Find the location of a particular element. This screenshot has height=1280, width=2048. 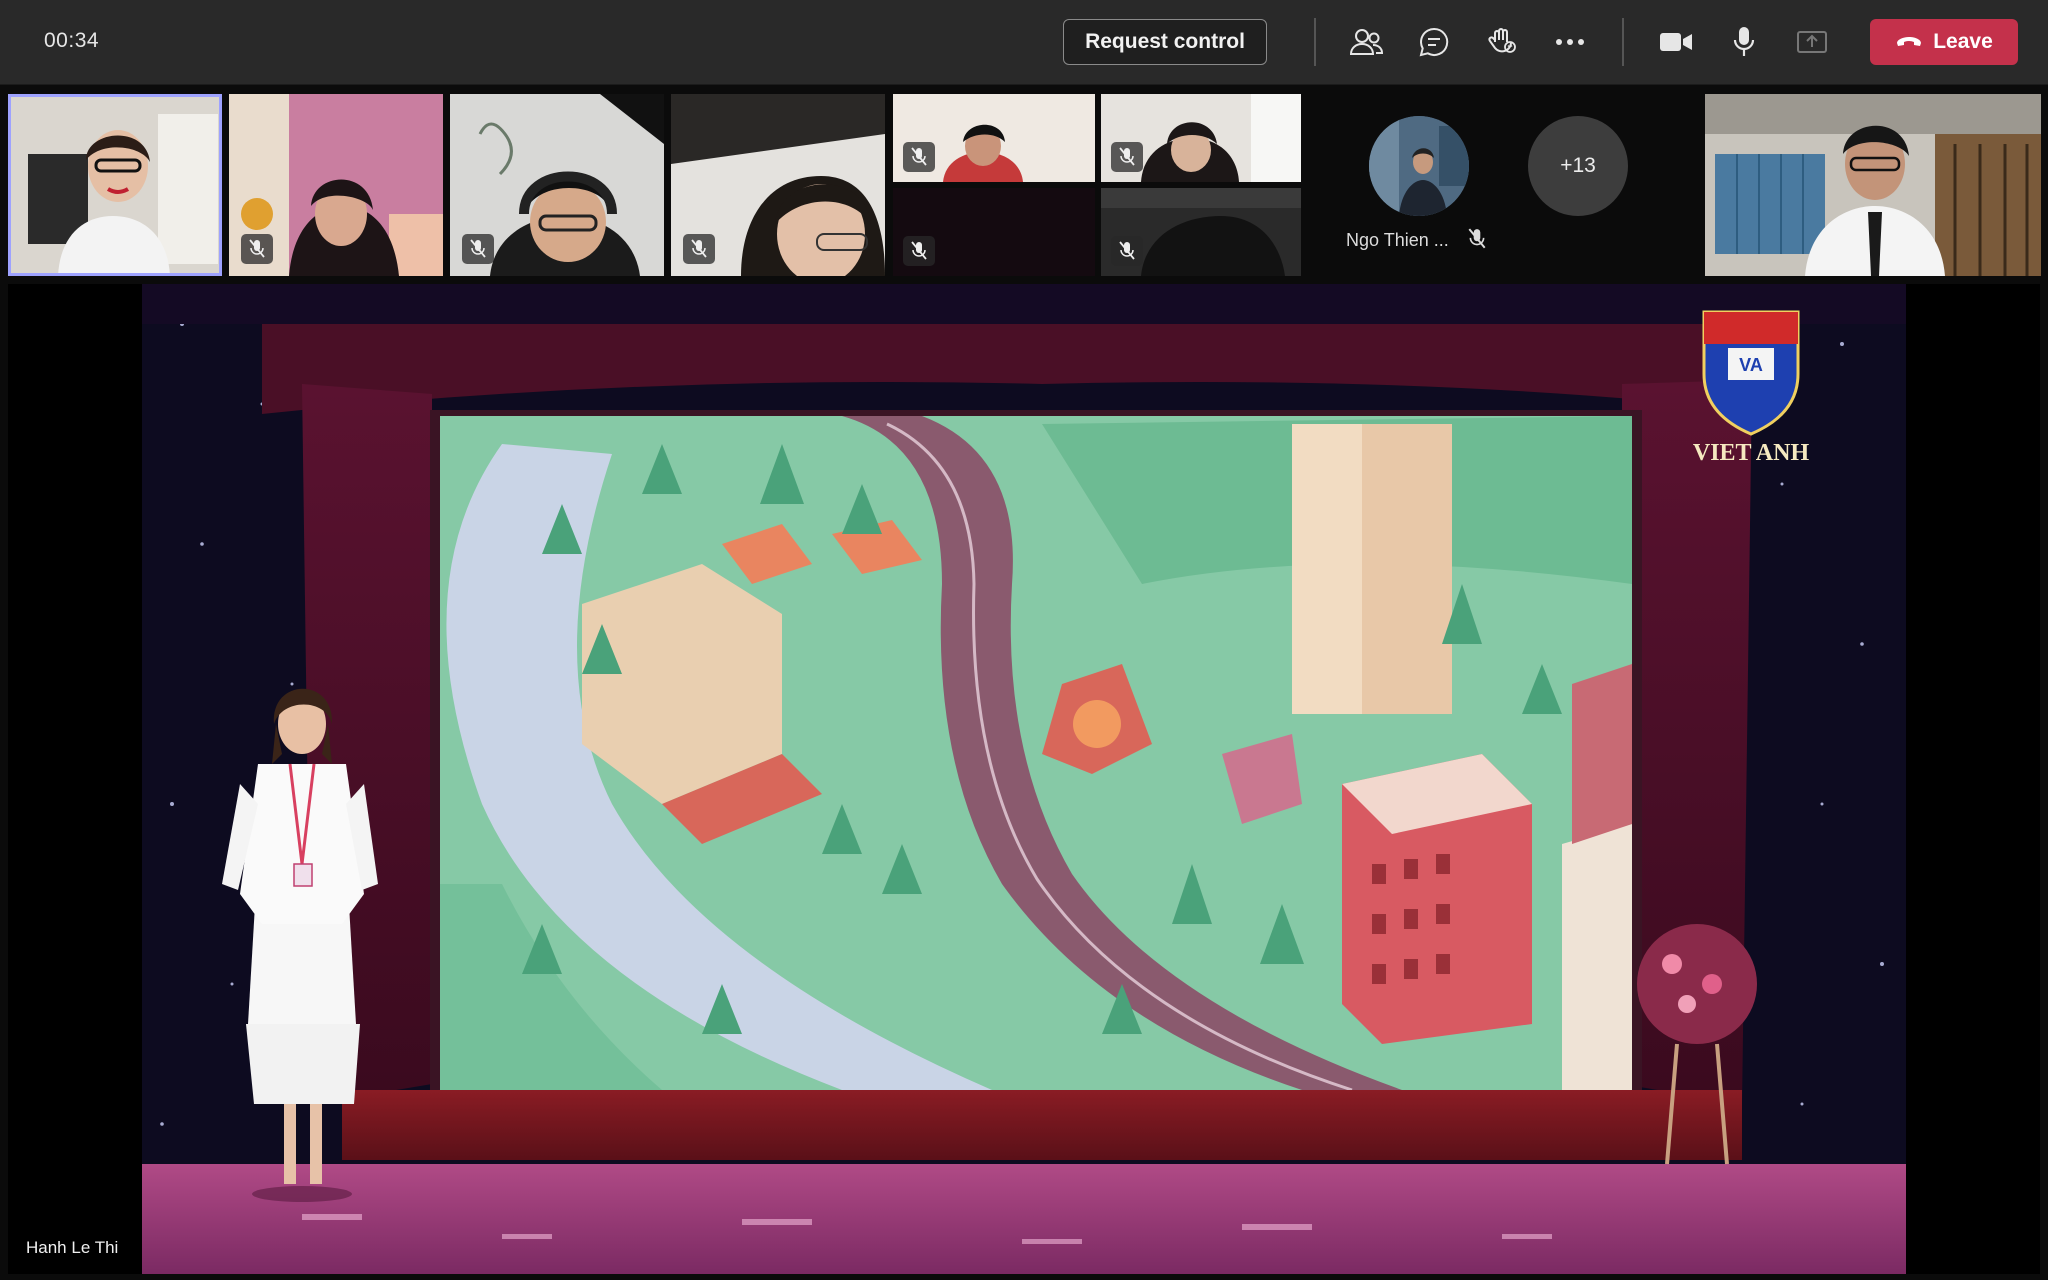

svg-text: VIET ANH is located at coordinates (1751, 453).